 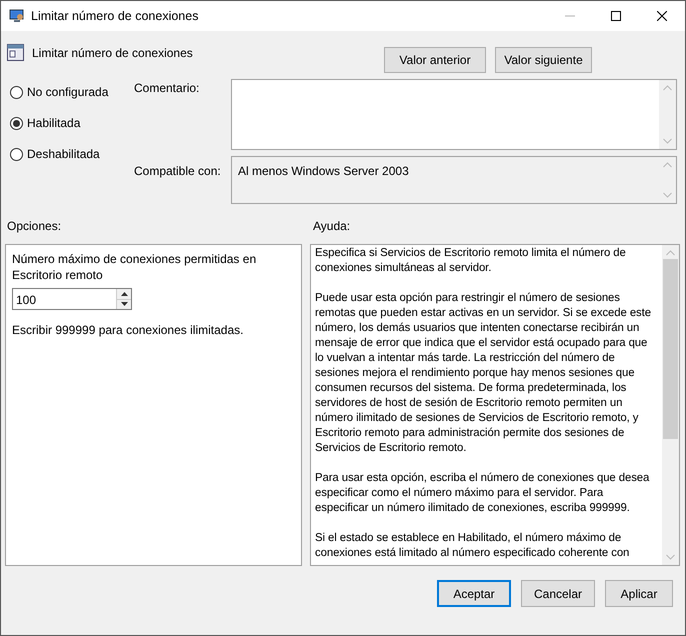 I want to click on help-paragraph: Si el estado se establece en Habilitado, el número máximo de conexiones está limitado al número especificado coherente con, so click(x=472, y=546).